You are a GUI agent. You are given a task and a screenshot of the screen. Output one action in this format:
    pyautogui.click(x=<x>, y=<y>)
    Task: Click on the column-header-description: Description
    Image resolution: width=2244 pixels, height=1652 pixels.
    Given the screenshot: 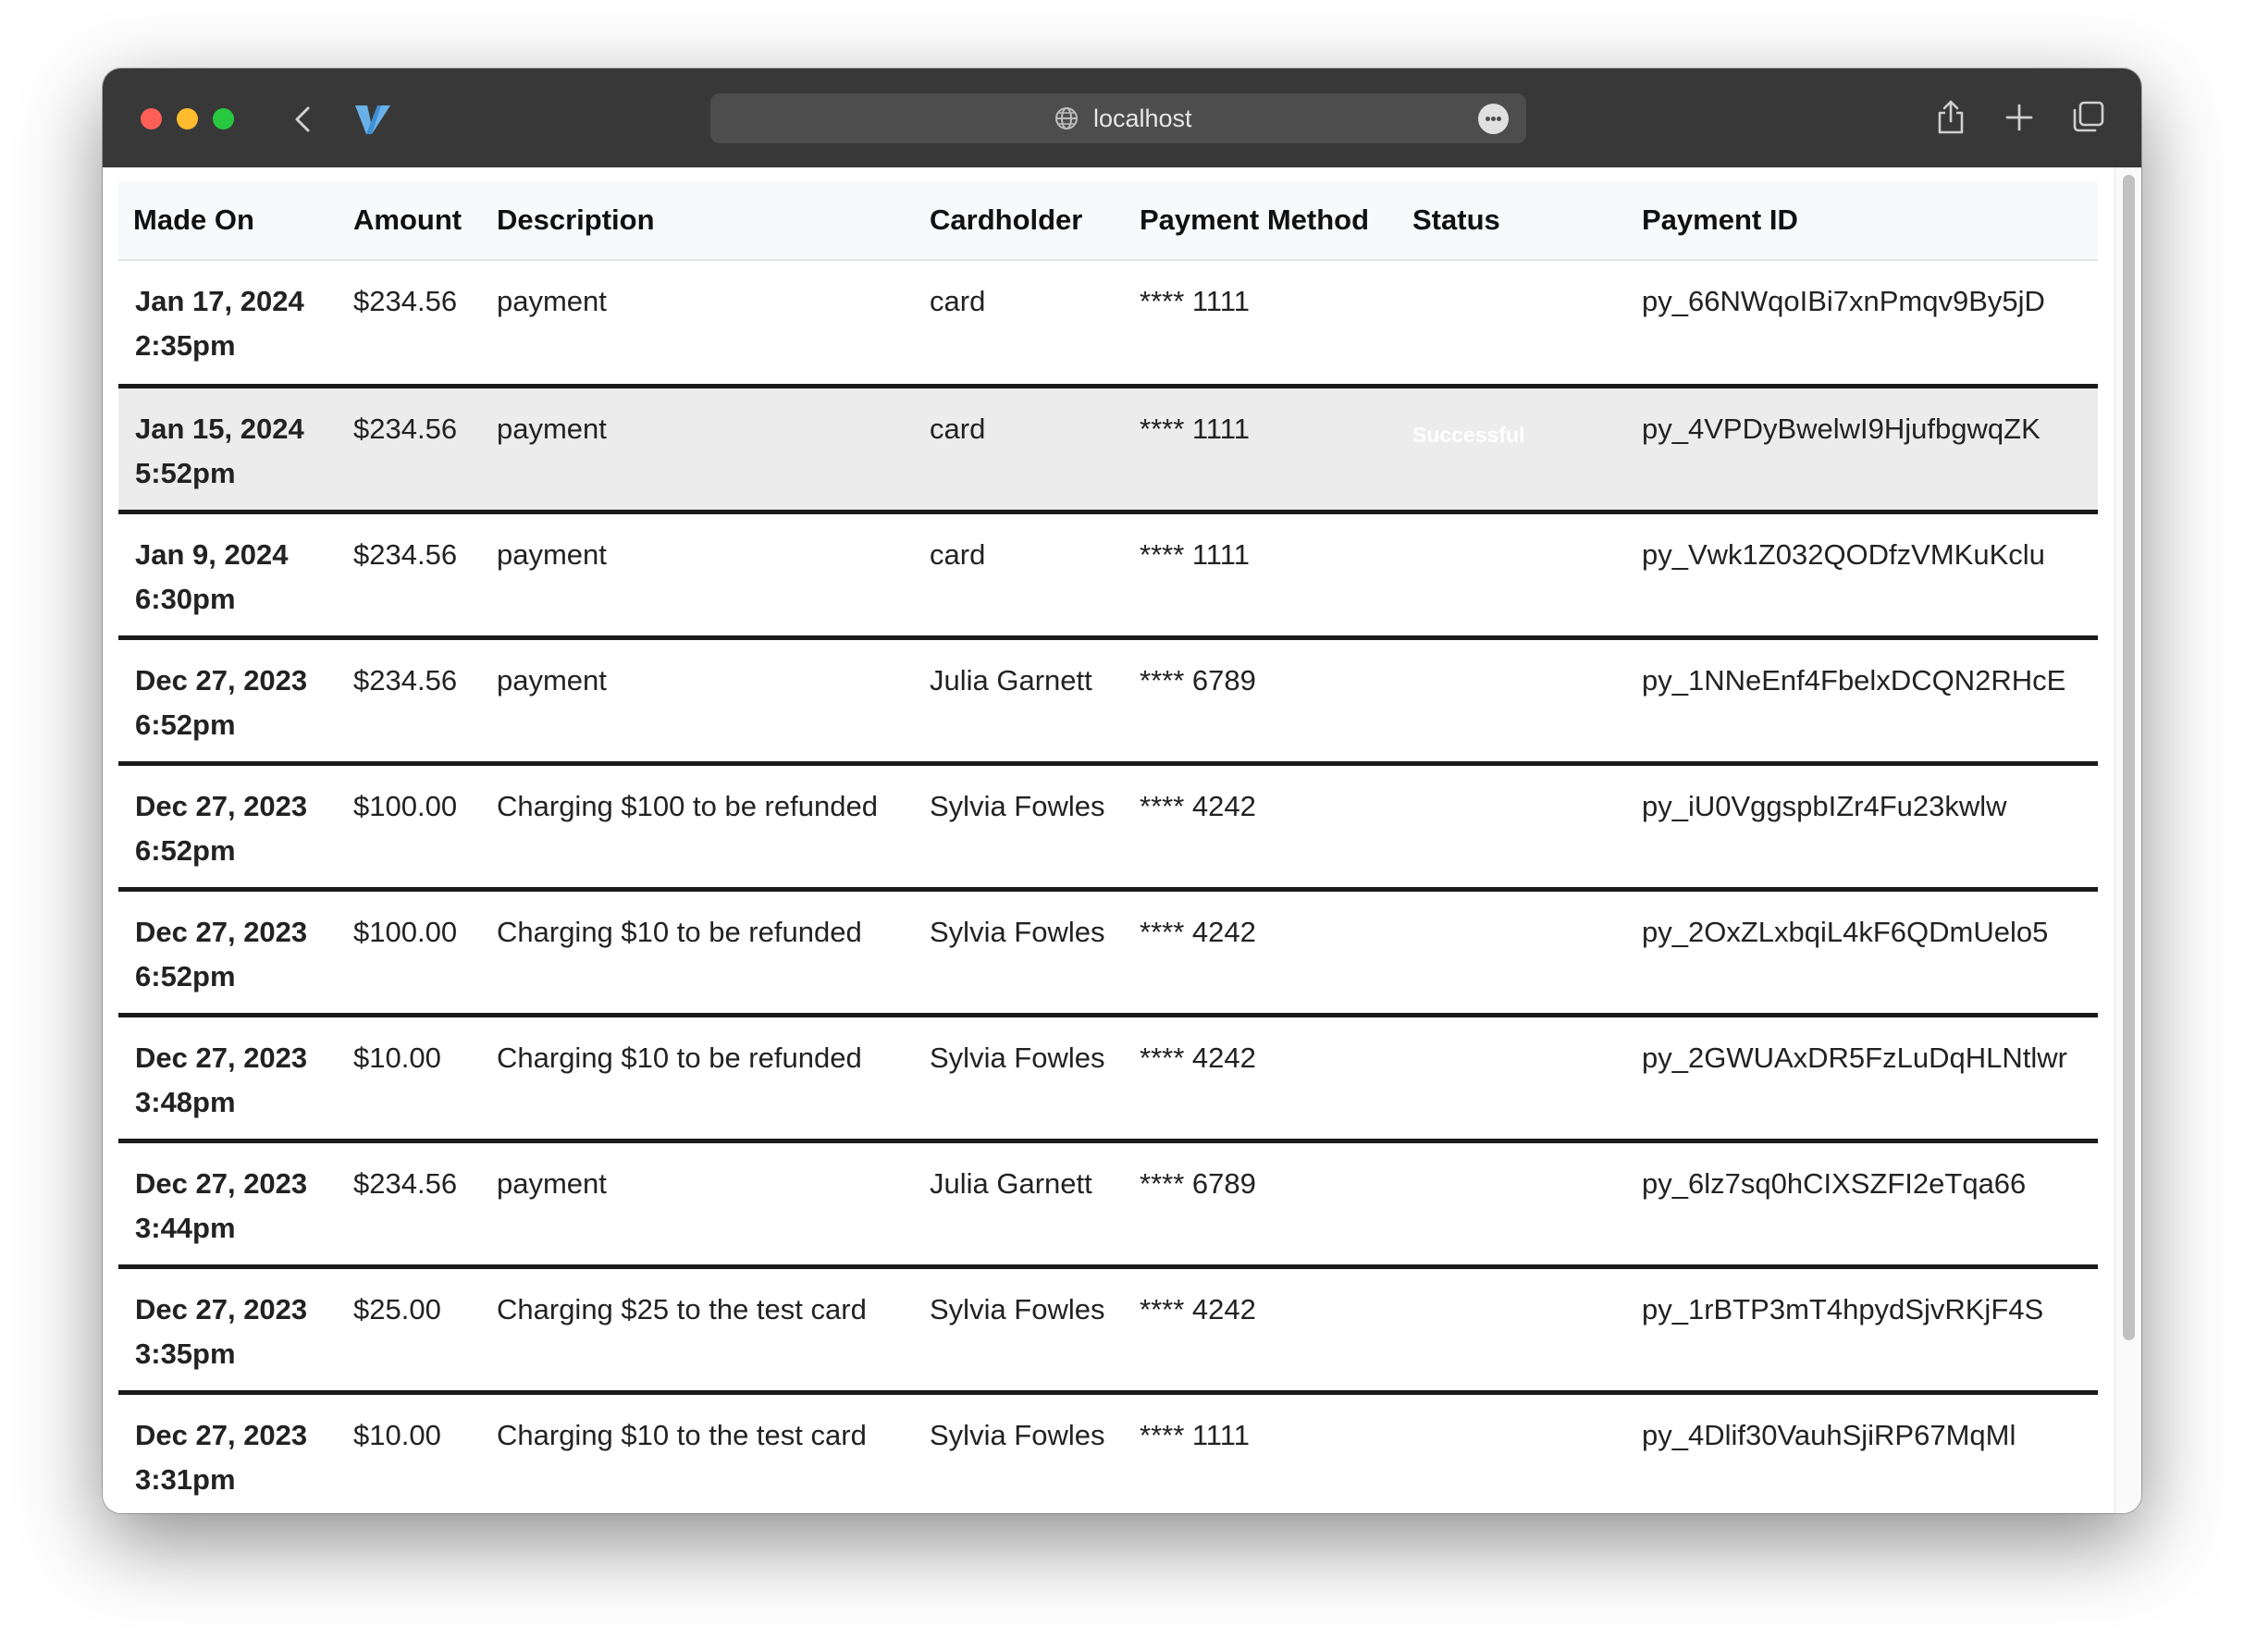 What is the action you would take?
    pyautogui.click(x=698, y=221)
    